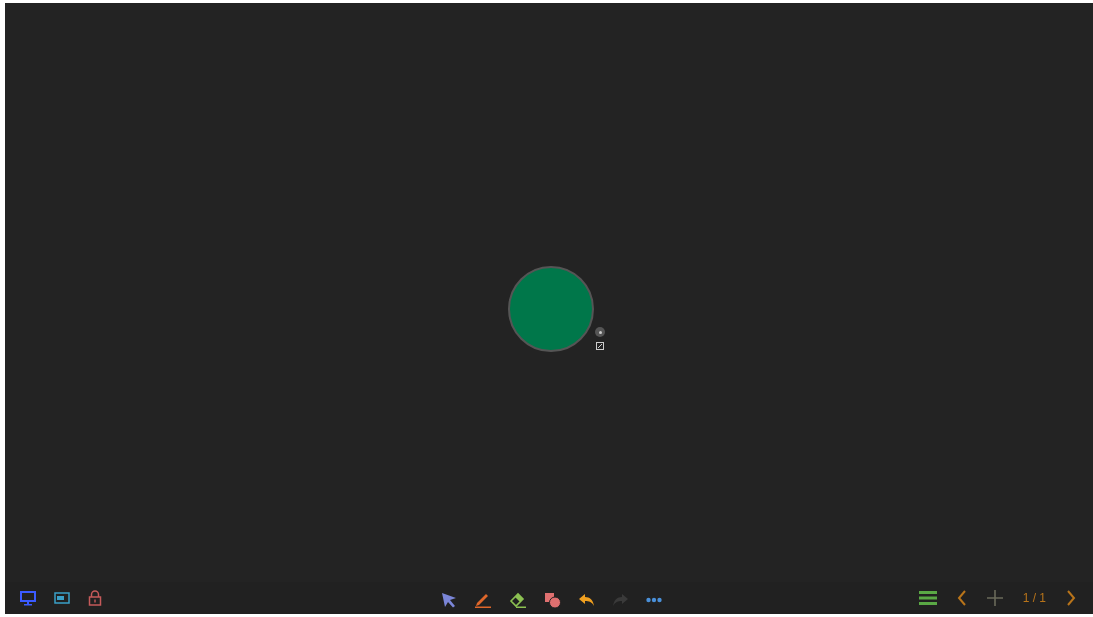 This screenshot has width=1093, height=617. Describe the element at coordinates (449, 599) in the screenshot. I see `cursor-icon` at that location.